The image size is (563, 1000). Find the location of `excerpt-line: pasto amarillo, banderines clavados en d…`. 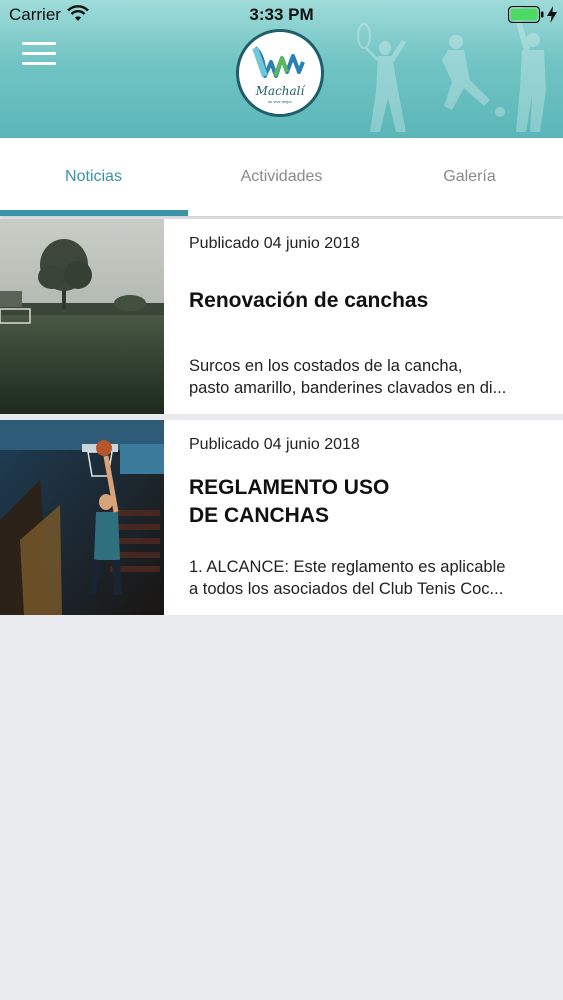

excerpt-line: pasto amarillo, banderines clavados en d… is located at coordinates (348, 388).